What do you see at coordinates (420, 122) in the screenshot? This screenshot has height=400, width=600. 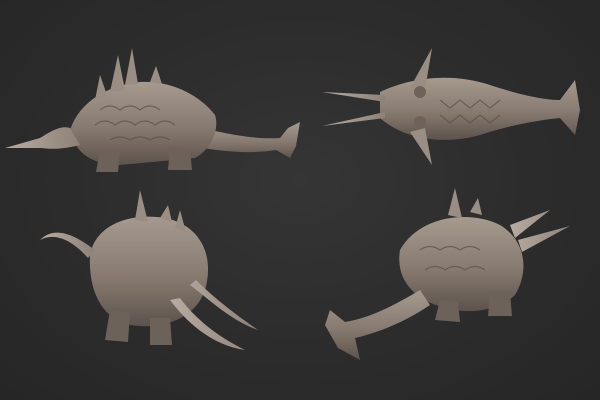 I see `eye-nub-right` at bounding box center [420, 122].